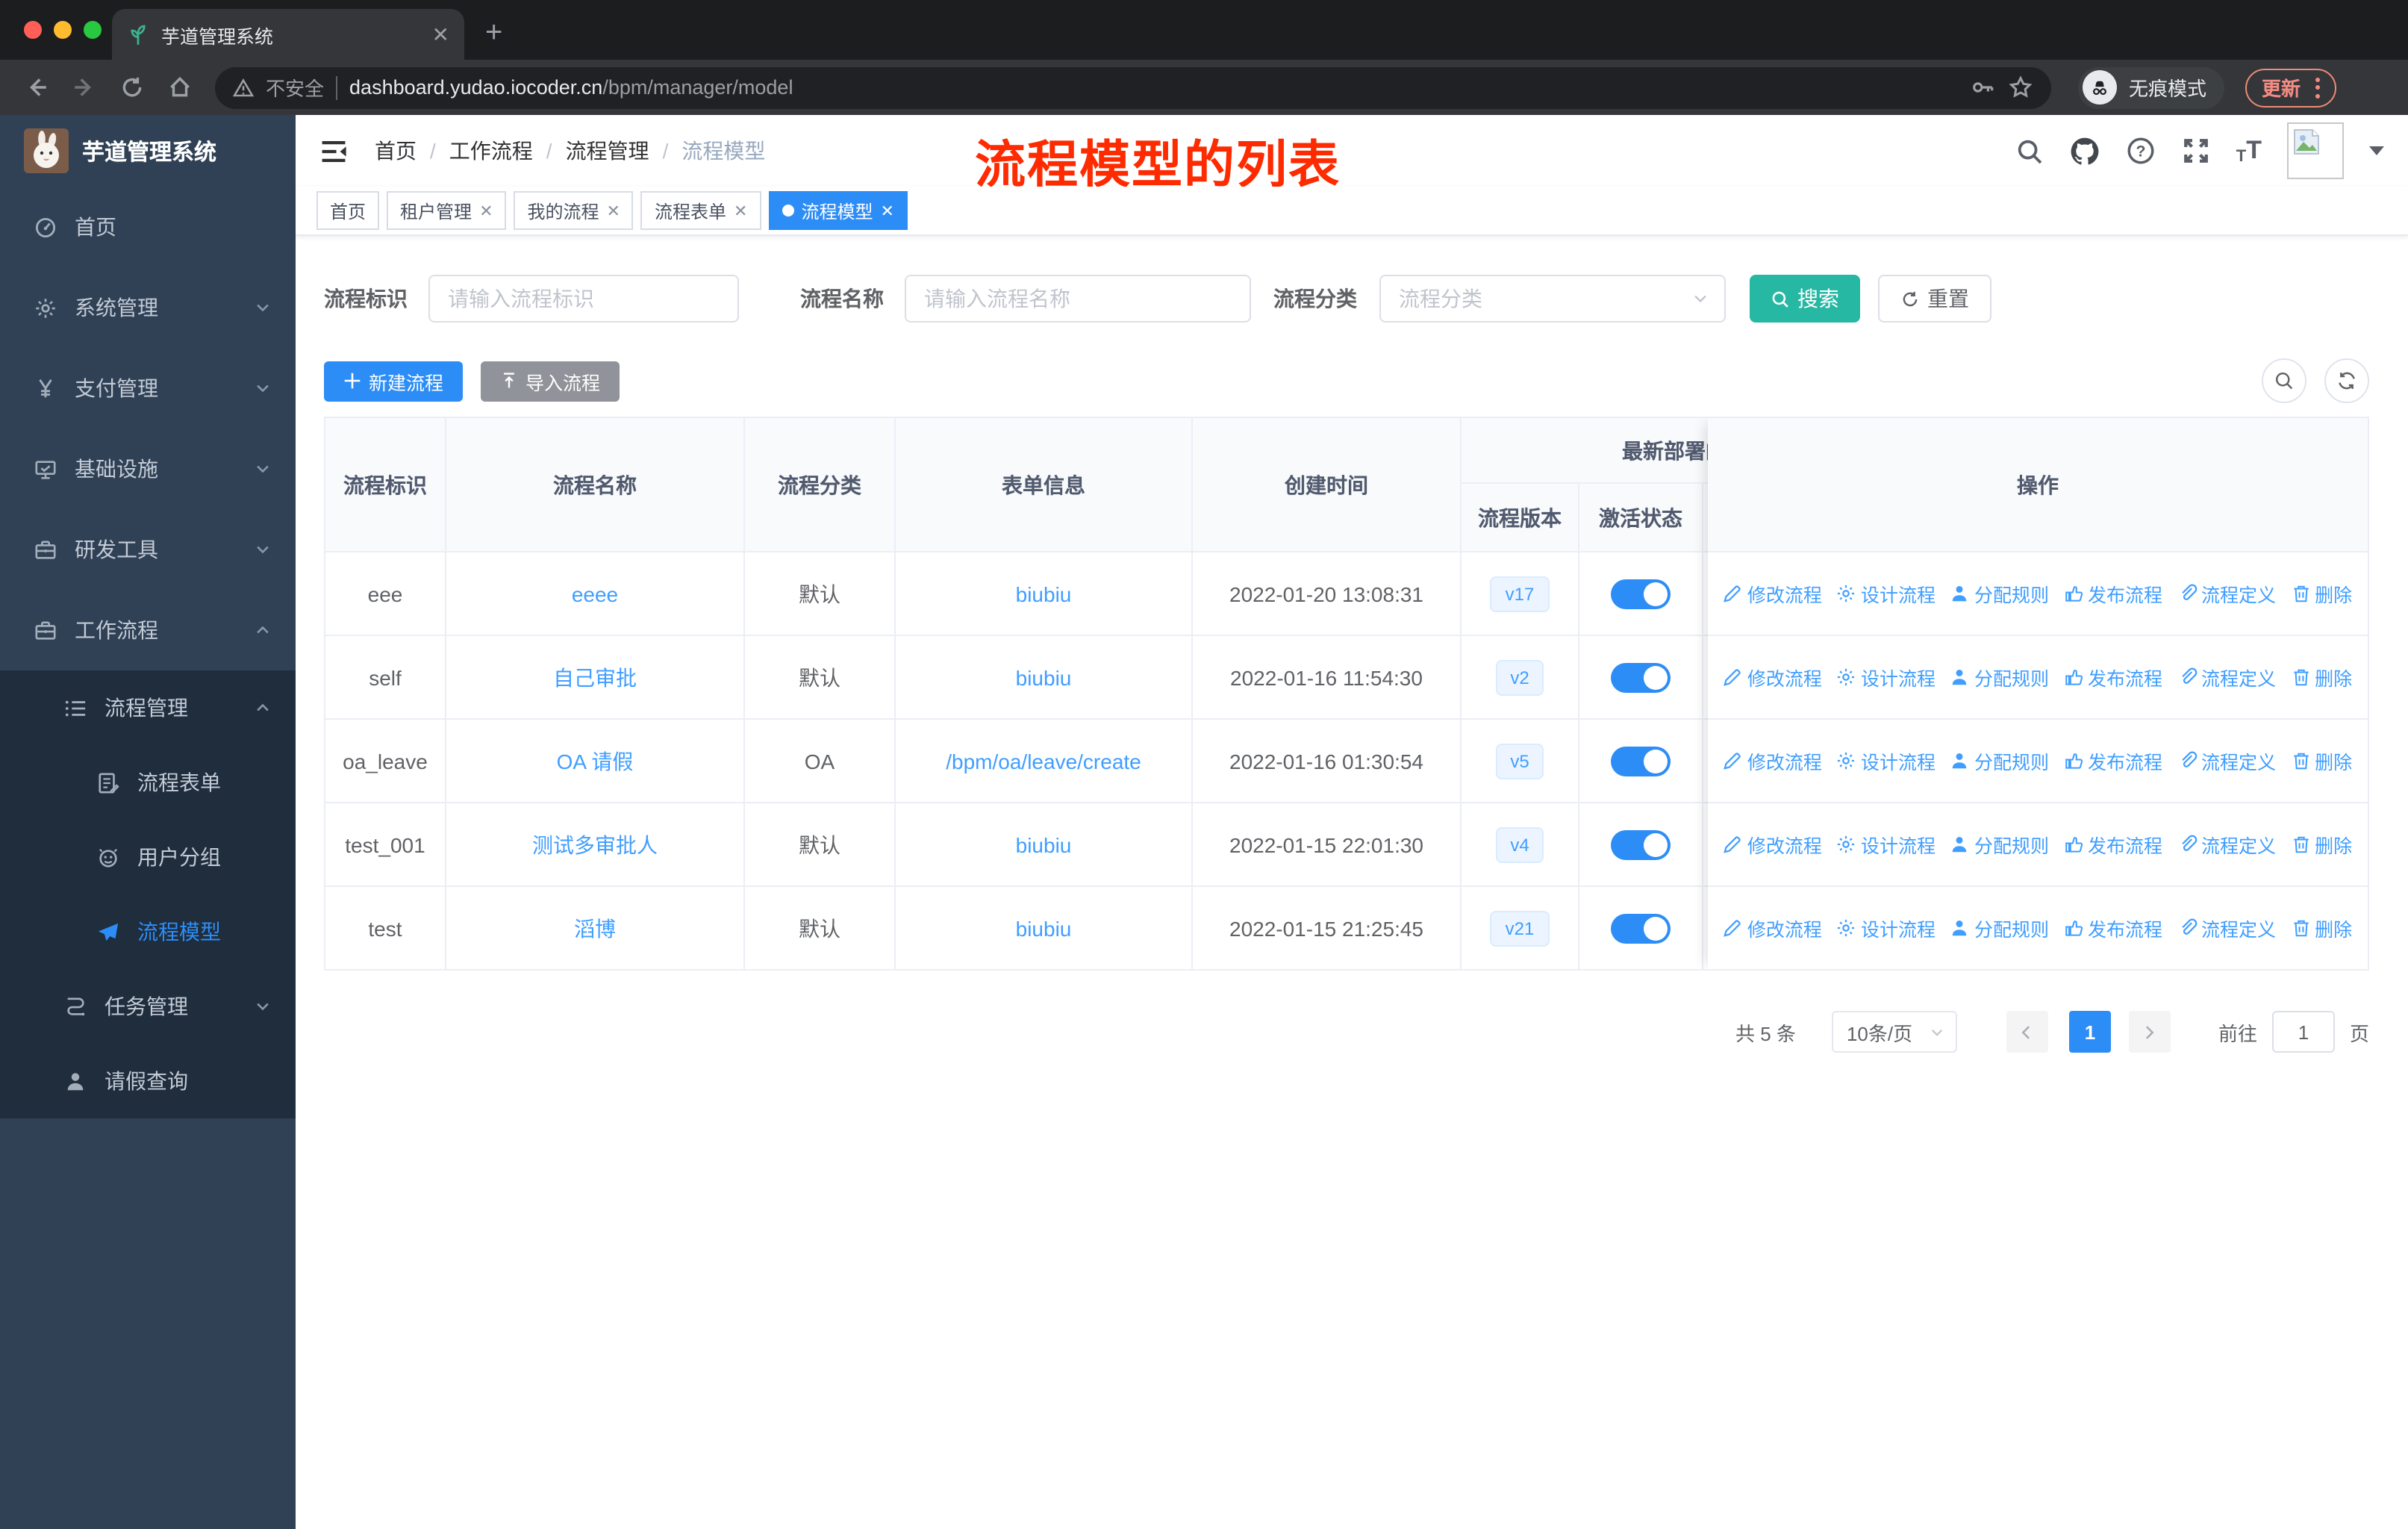  Describe the element at coordinates (574, 211) in the screenshot. I see `tag-view-我的流程: 我的流程 ✕` at that location.